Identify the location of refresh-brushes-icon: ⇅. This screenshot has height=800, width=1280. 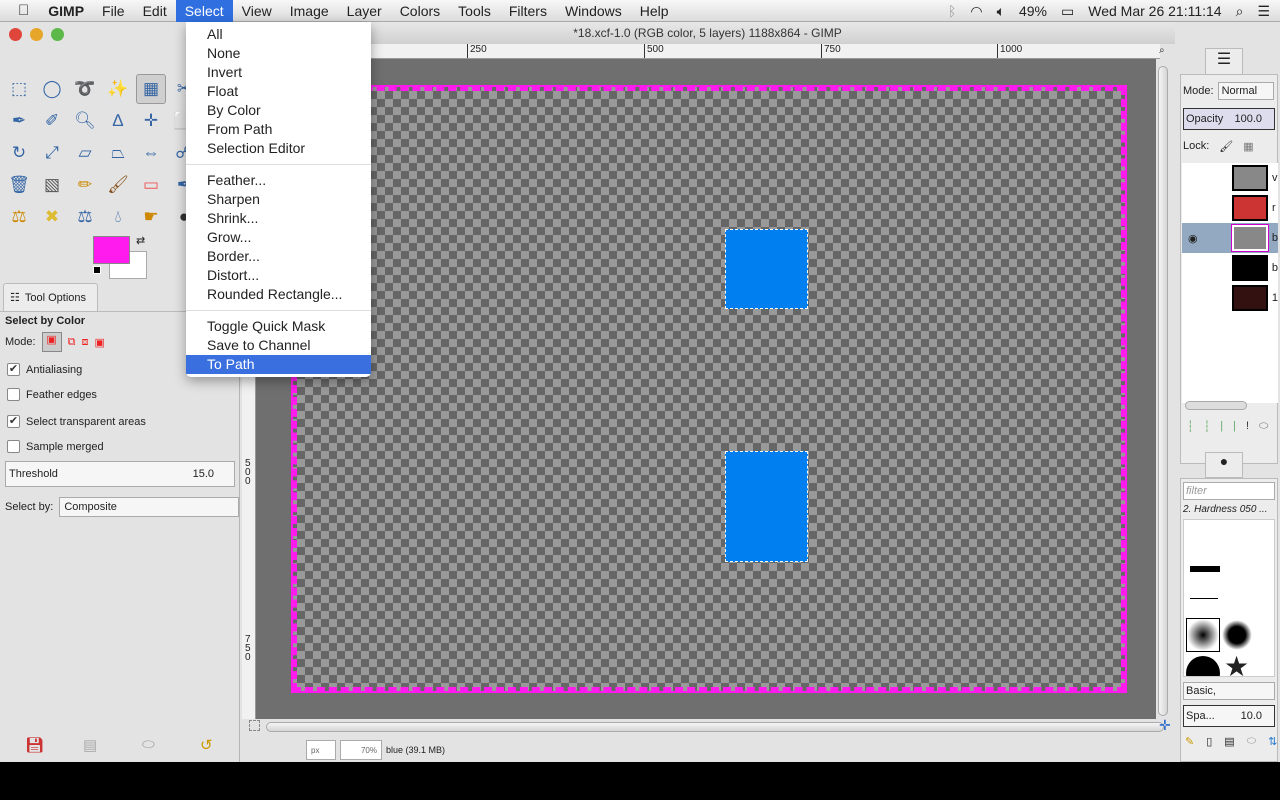
(1272, 741).